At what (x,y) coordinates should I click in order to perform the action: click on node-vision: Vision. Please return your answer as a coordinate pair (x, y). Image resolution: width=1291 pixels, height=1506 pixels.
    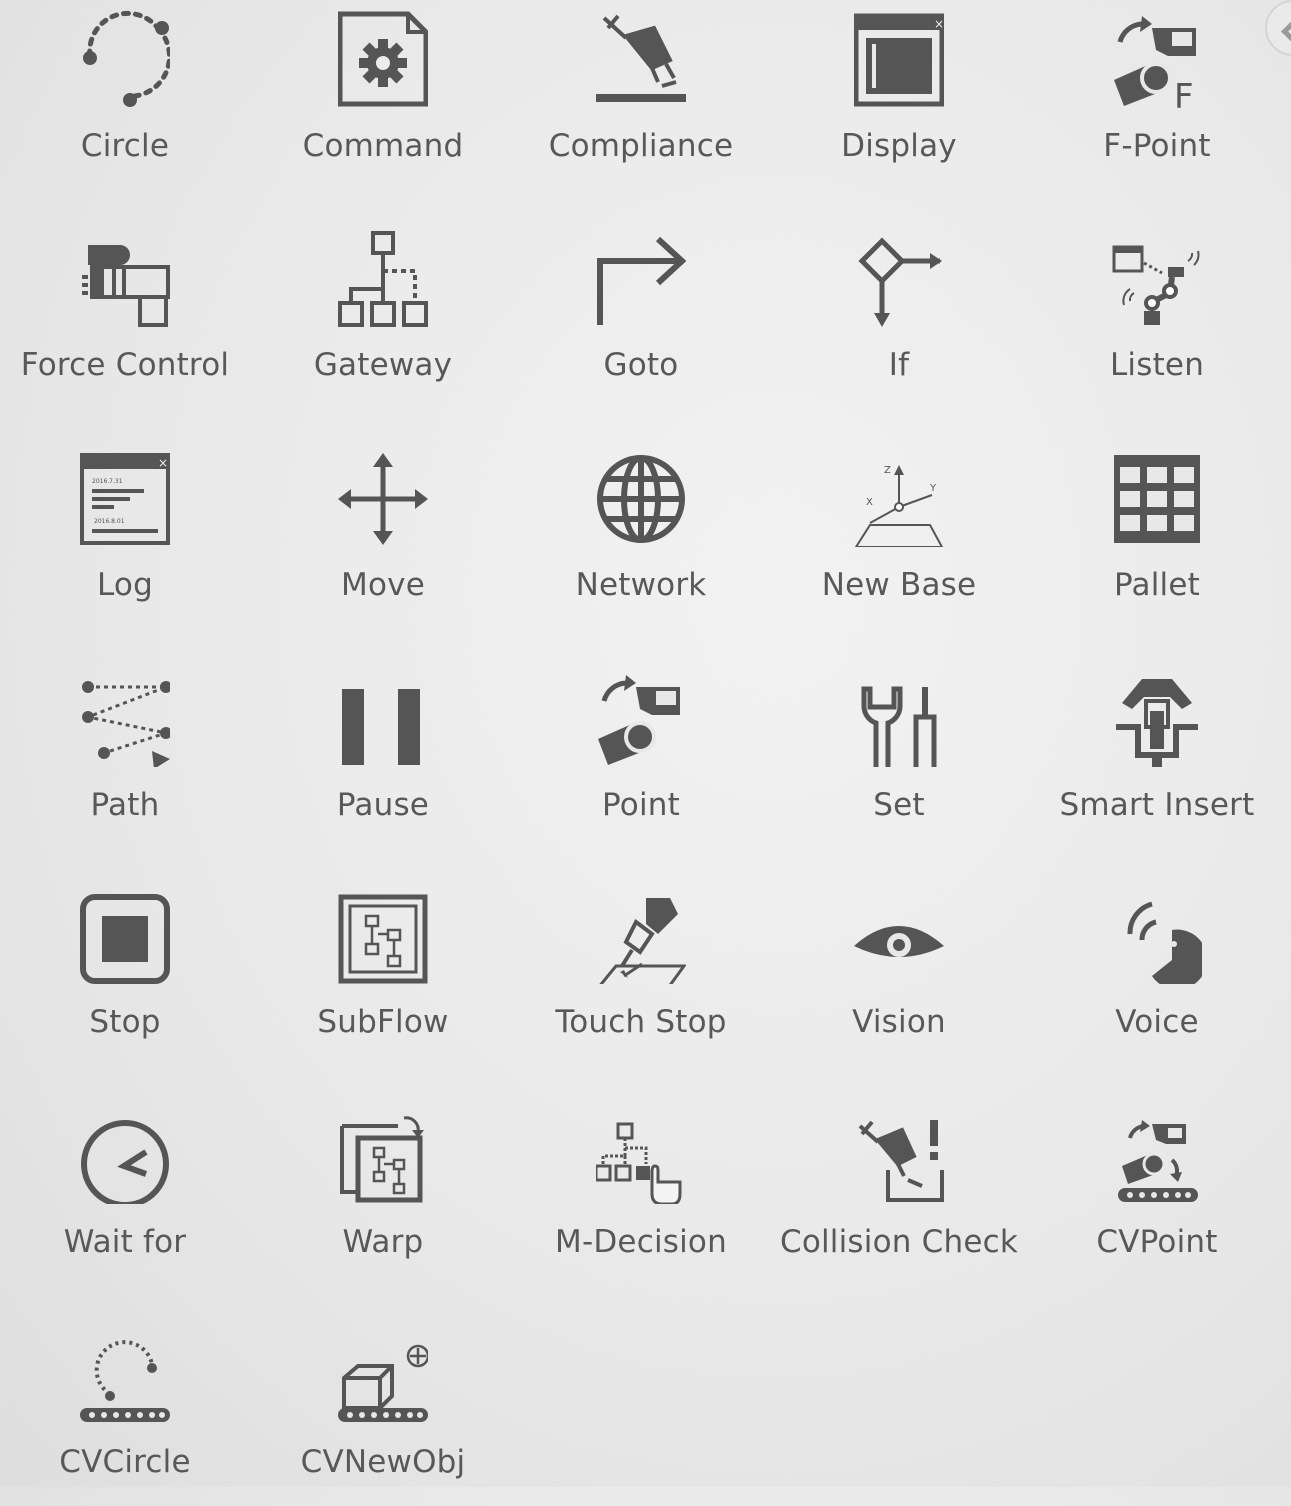
    Looking at the image, I should click on (899, 971).